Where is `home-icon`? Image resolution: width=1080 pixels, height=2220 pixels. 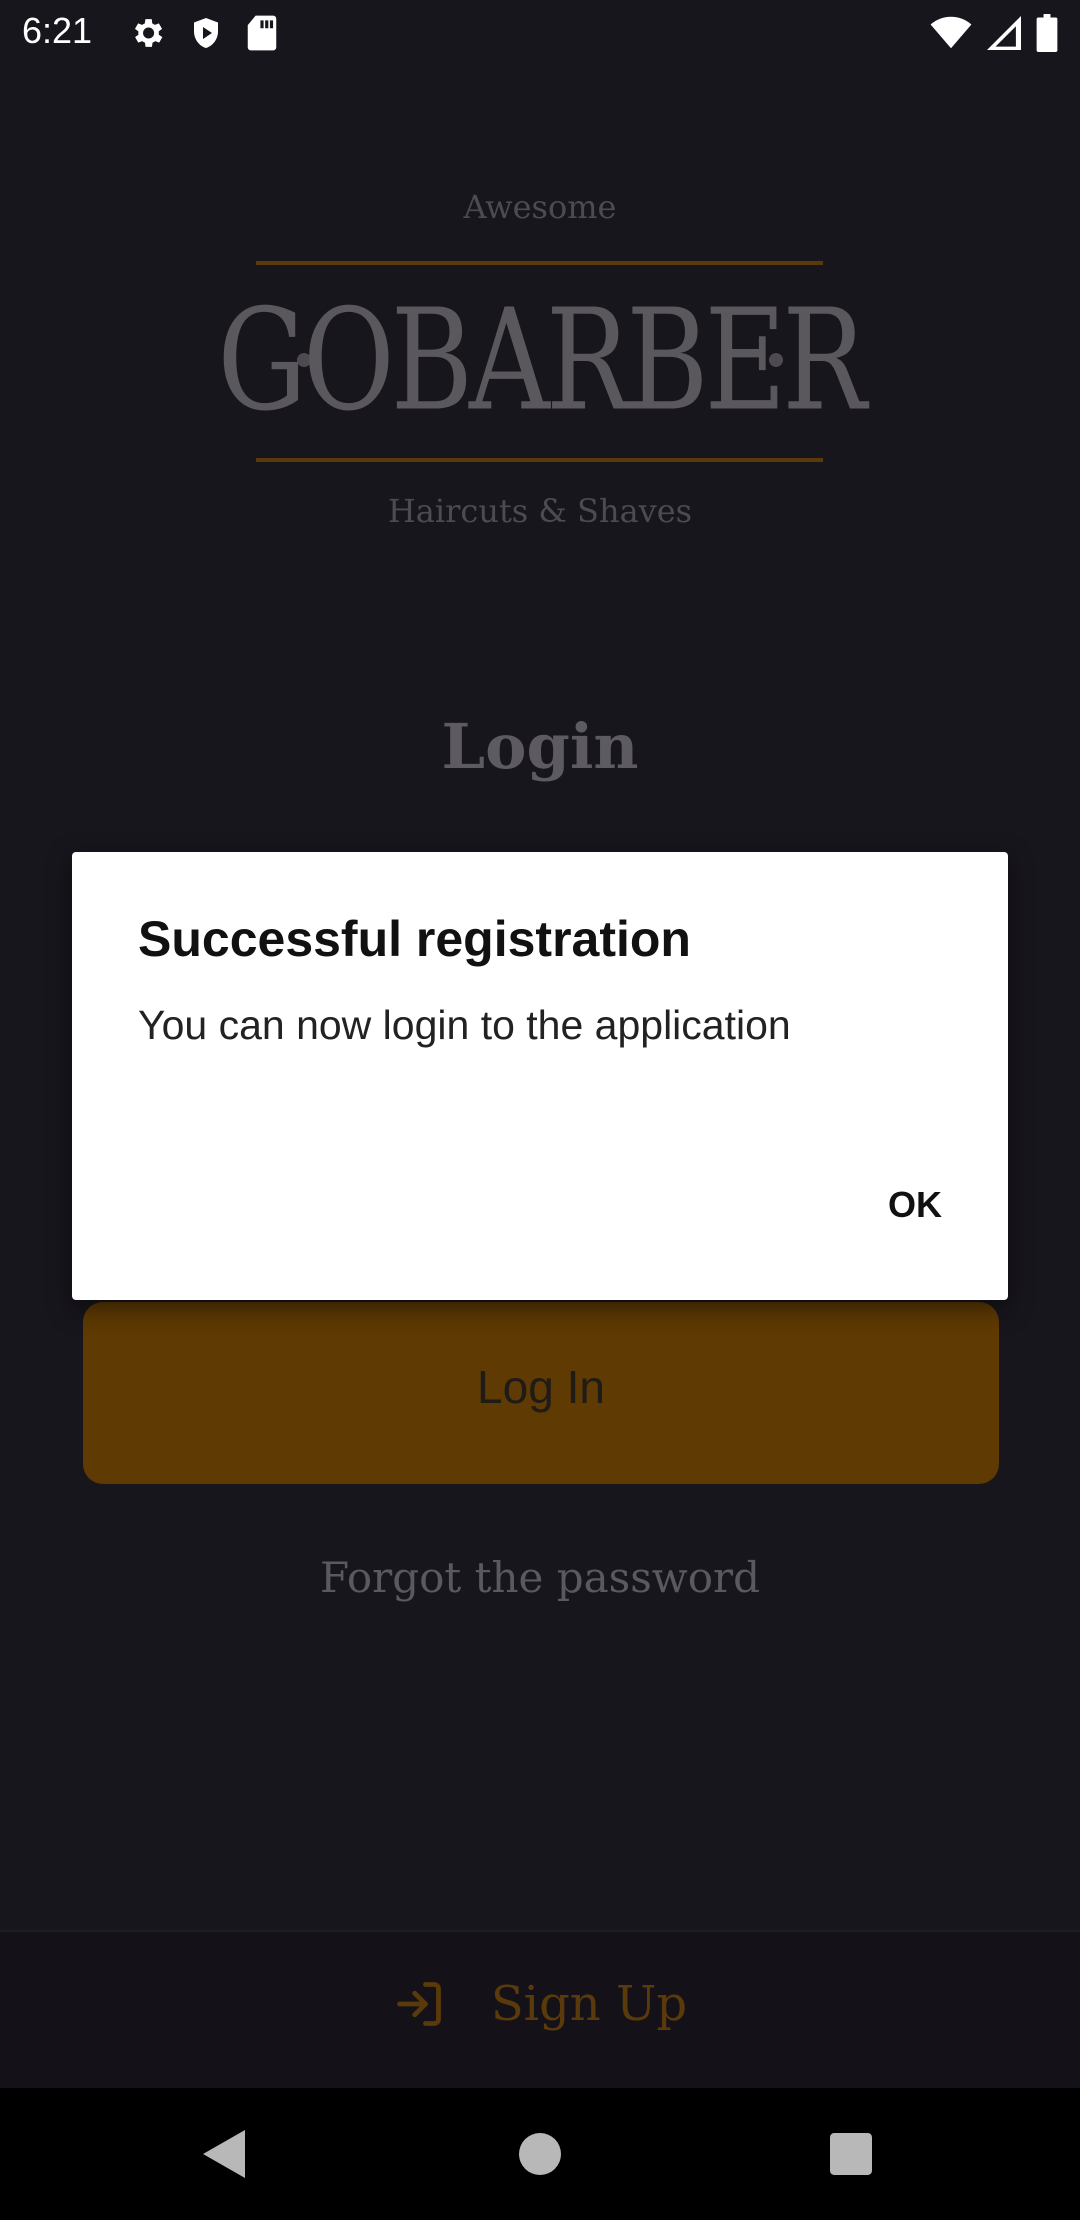
home-icon is located at coordinates (540, 2154).